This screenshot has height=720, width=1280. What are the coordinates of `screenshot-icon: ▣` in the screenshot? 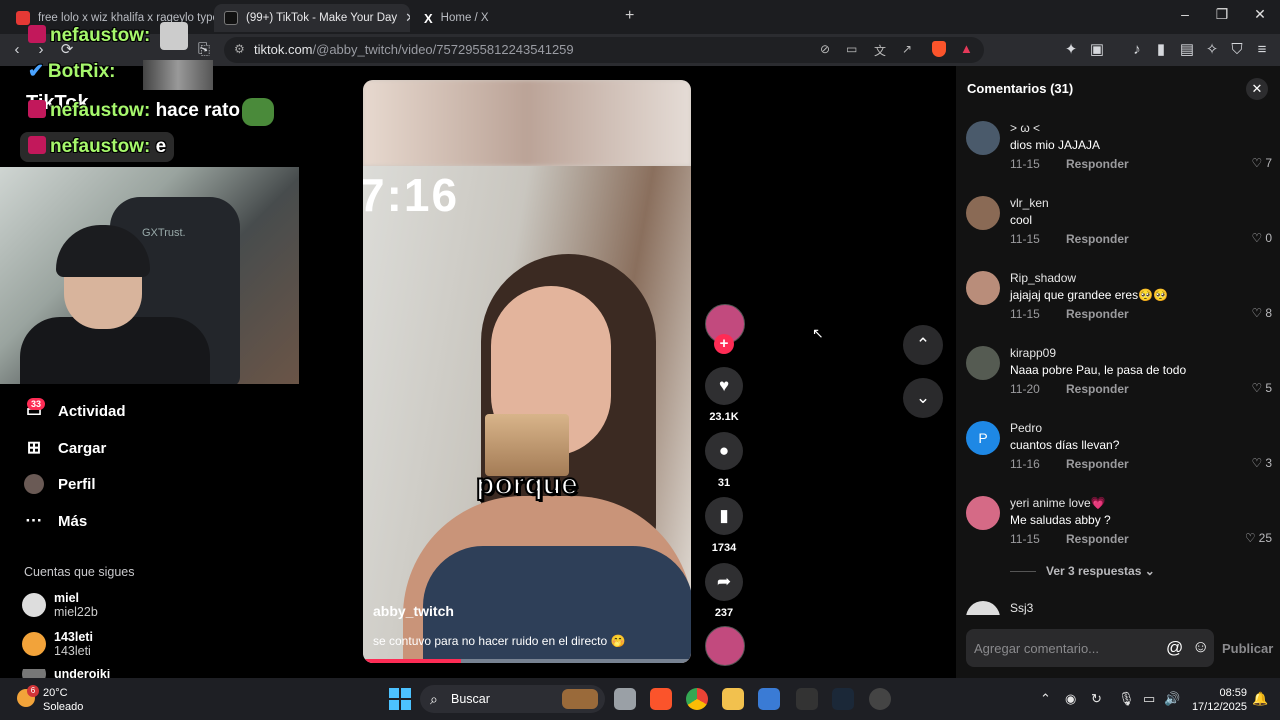 It's located at (1097, 50).